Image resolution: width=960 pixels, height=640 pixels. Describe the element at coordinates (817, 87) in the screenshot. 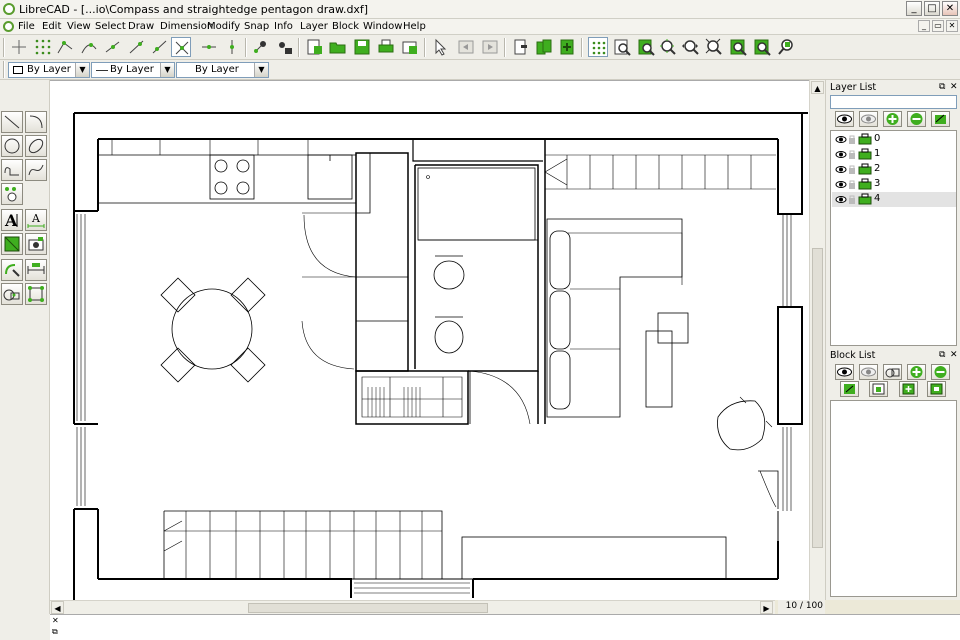

I see `scroll-up-icon: ▲` at that location.